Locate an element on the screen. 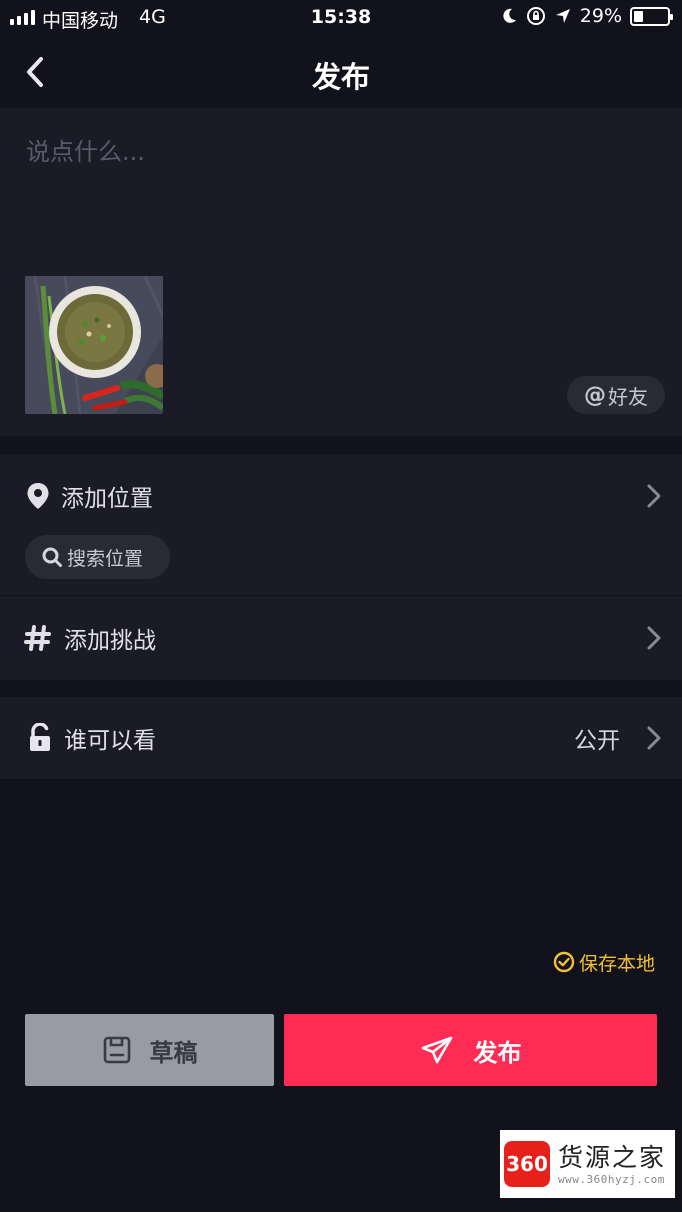  privacy-section: 谁可以看 公开 is located at coordinates (341, 738).